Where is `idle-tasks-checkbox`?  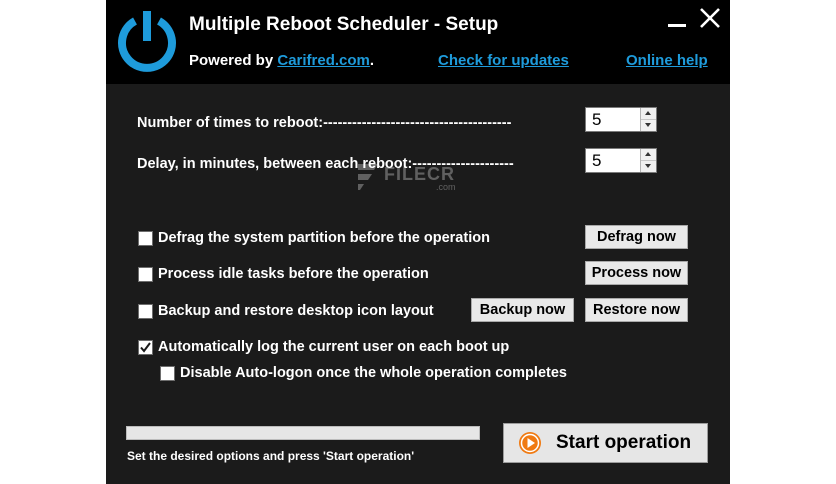 idle-tasks-checkbox is located at coordinates (145, 274).